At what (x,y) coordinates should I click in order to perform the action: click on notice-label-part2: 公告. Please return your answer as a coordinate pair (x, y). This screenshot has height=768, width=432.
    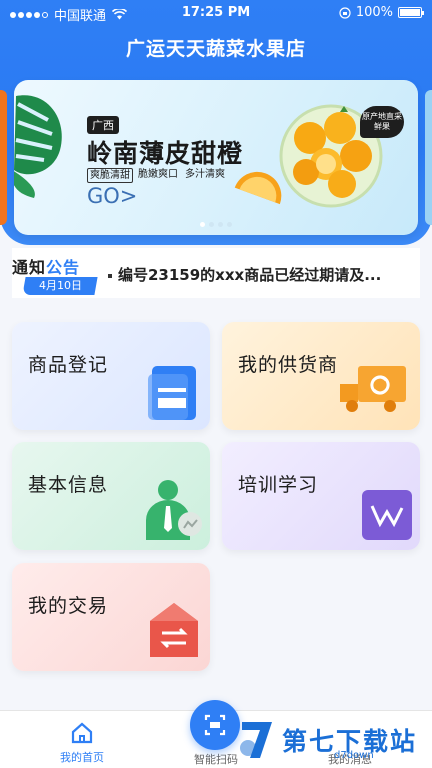
    Looking at the image, I should click on (63, 267).